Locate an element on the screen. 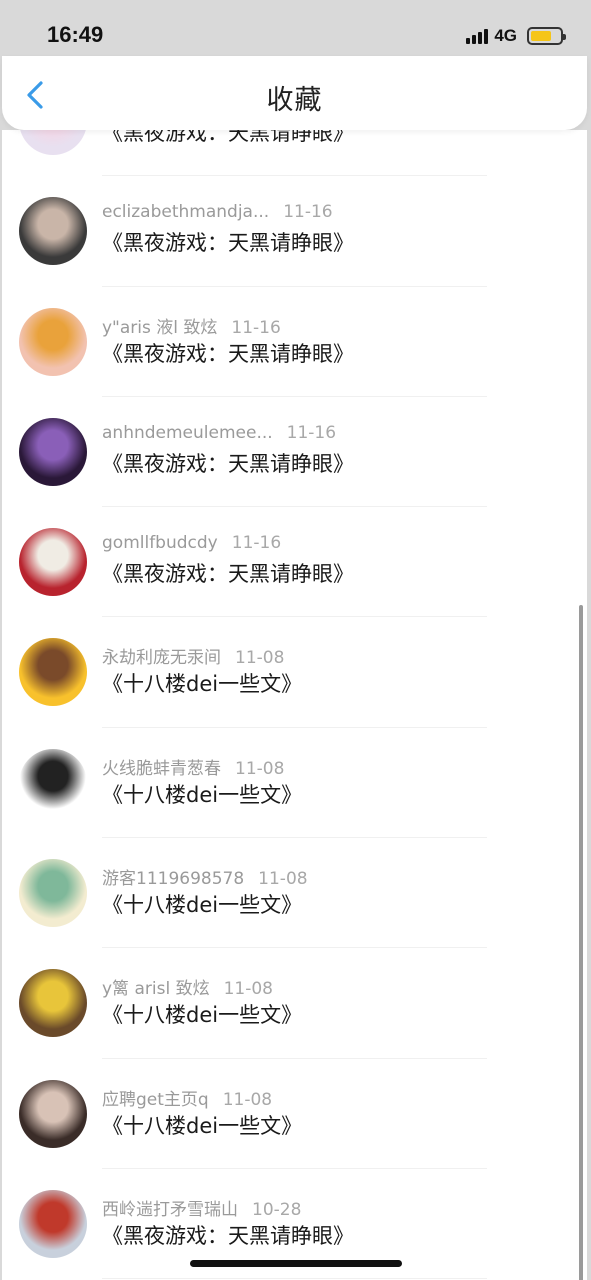 The width and height of the screenshot is (591, 1280). username: 西岭遄打矛雪瑞山 is located at coordinates (170, 1210).